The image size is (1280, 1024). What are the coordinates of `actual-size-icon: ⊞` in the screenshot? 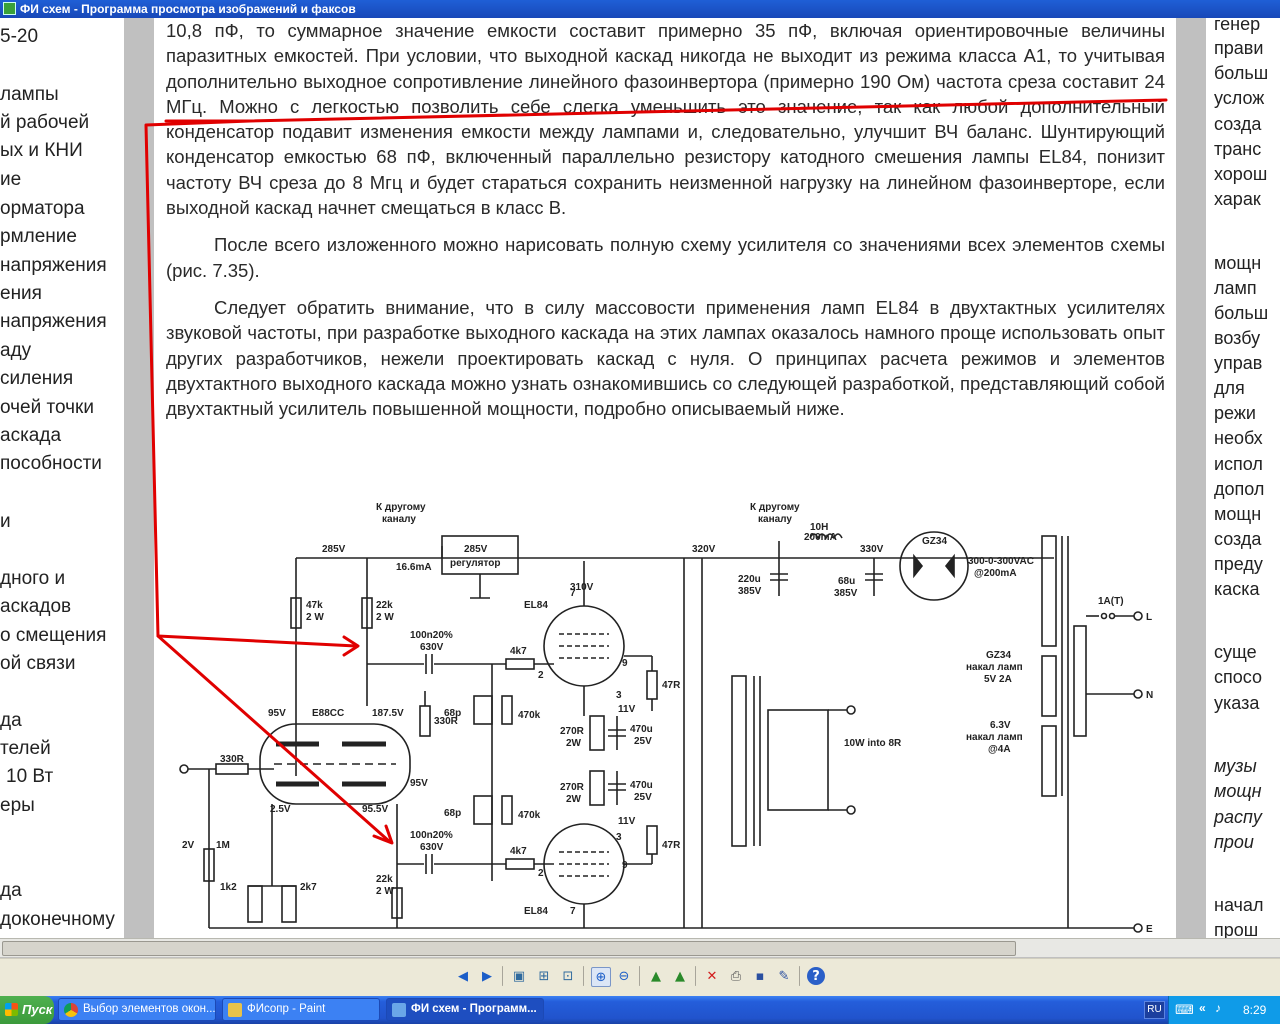 It's located at (544, 976).